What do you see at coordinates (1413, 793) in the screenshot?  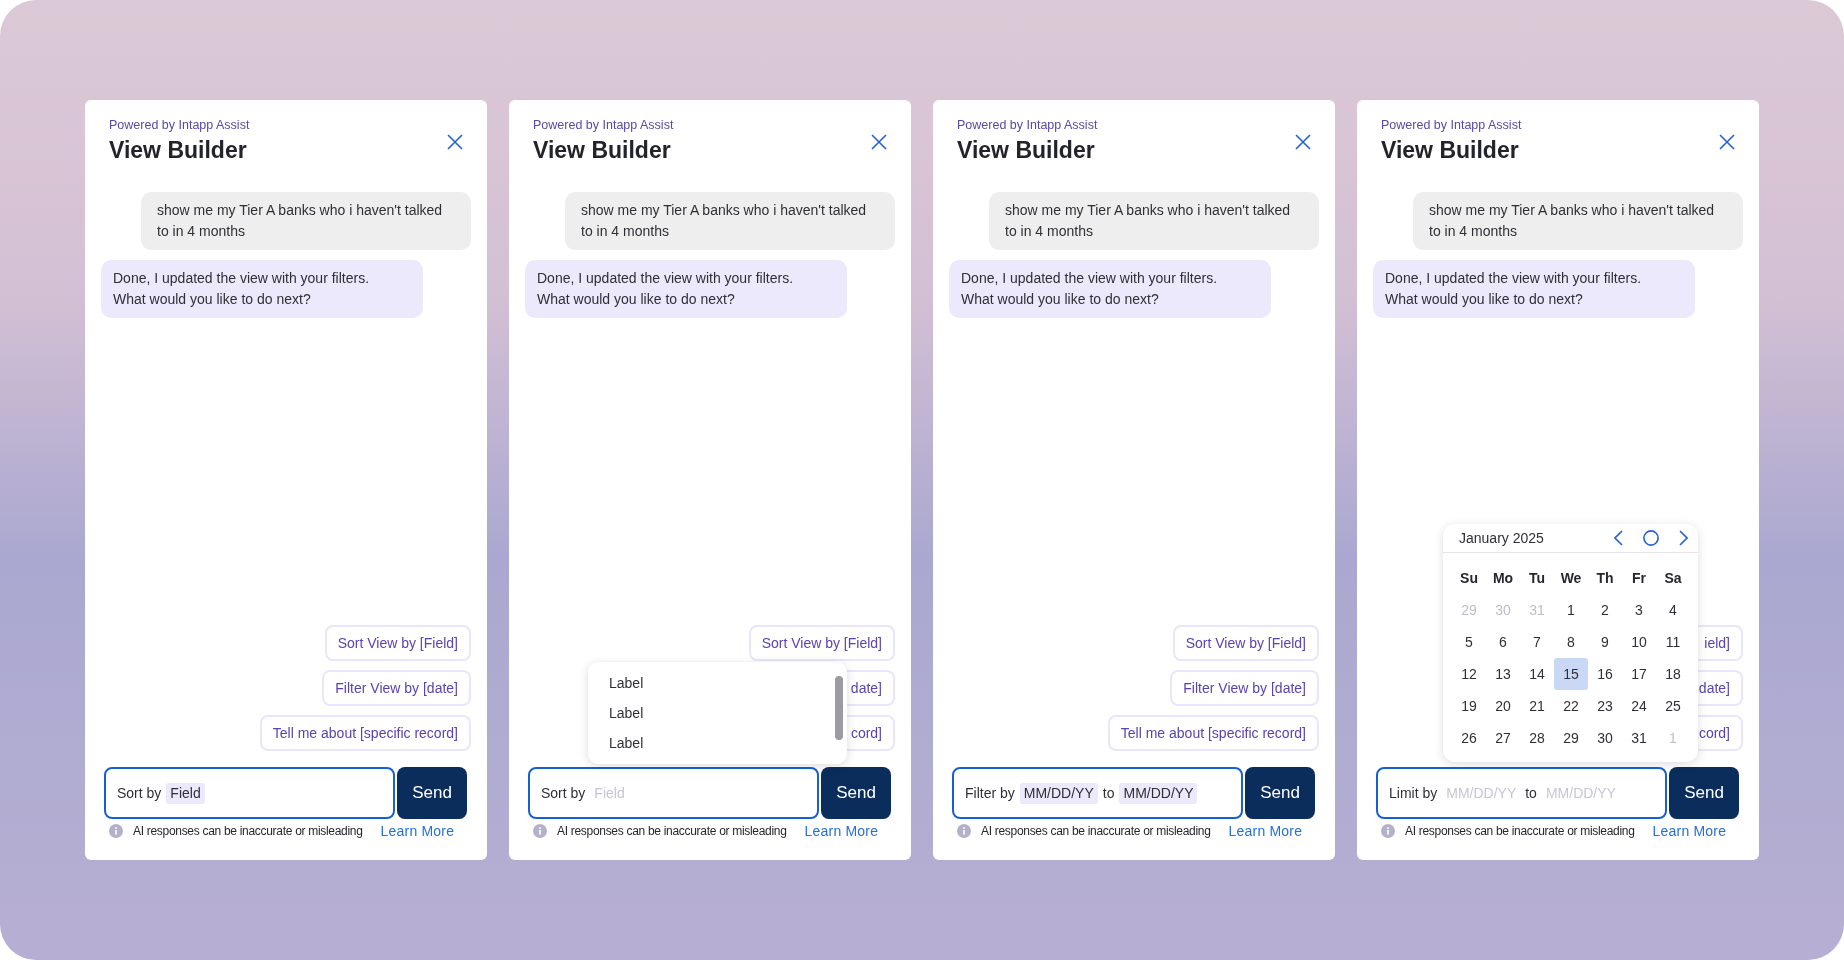 I see `input-label: Limit by` at bounding box center [1413, 793].